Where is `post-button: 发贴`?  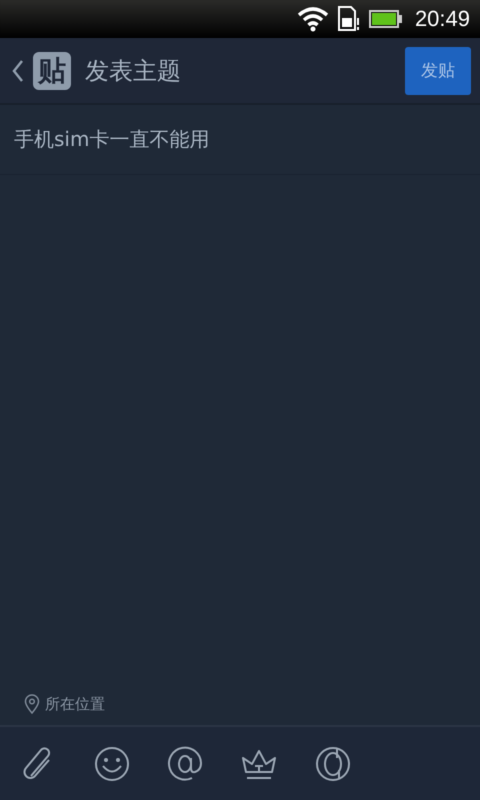
post-button: 发贴 is located at coordinates (438, 70).